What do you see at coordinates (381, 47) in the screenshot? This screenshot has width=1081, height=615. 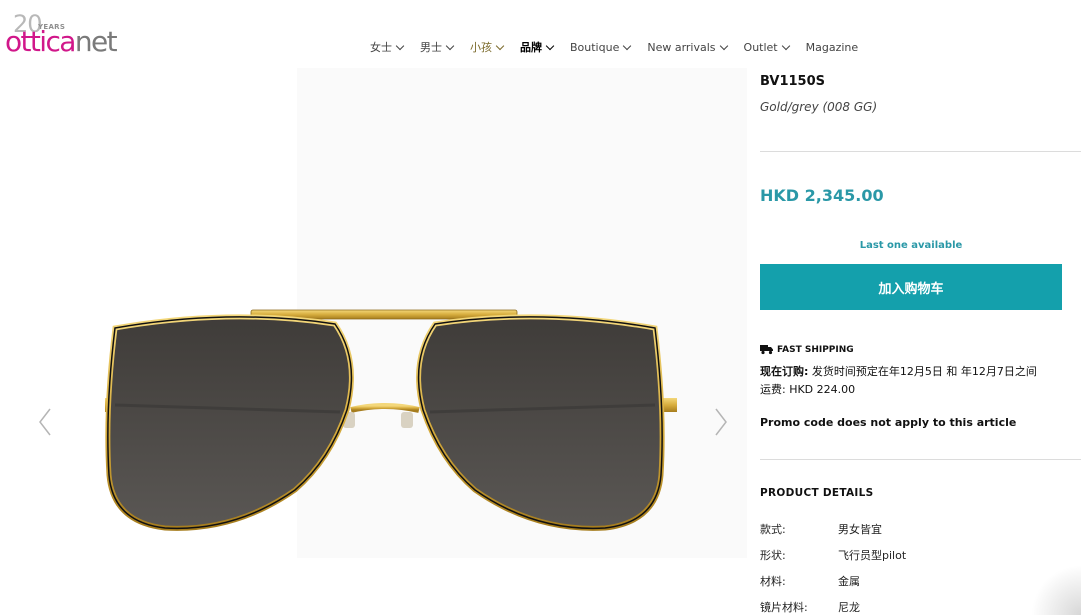 I see `nav-label: 女士` at bounding box center [381, 47].